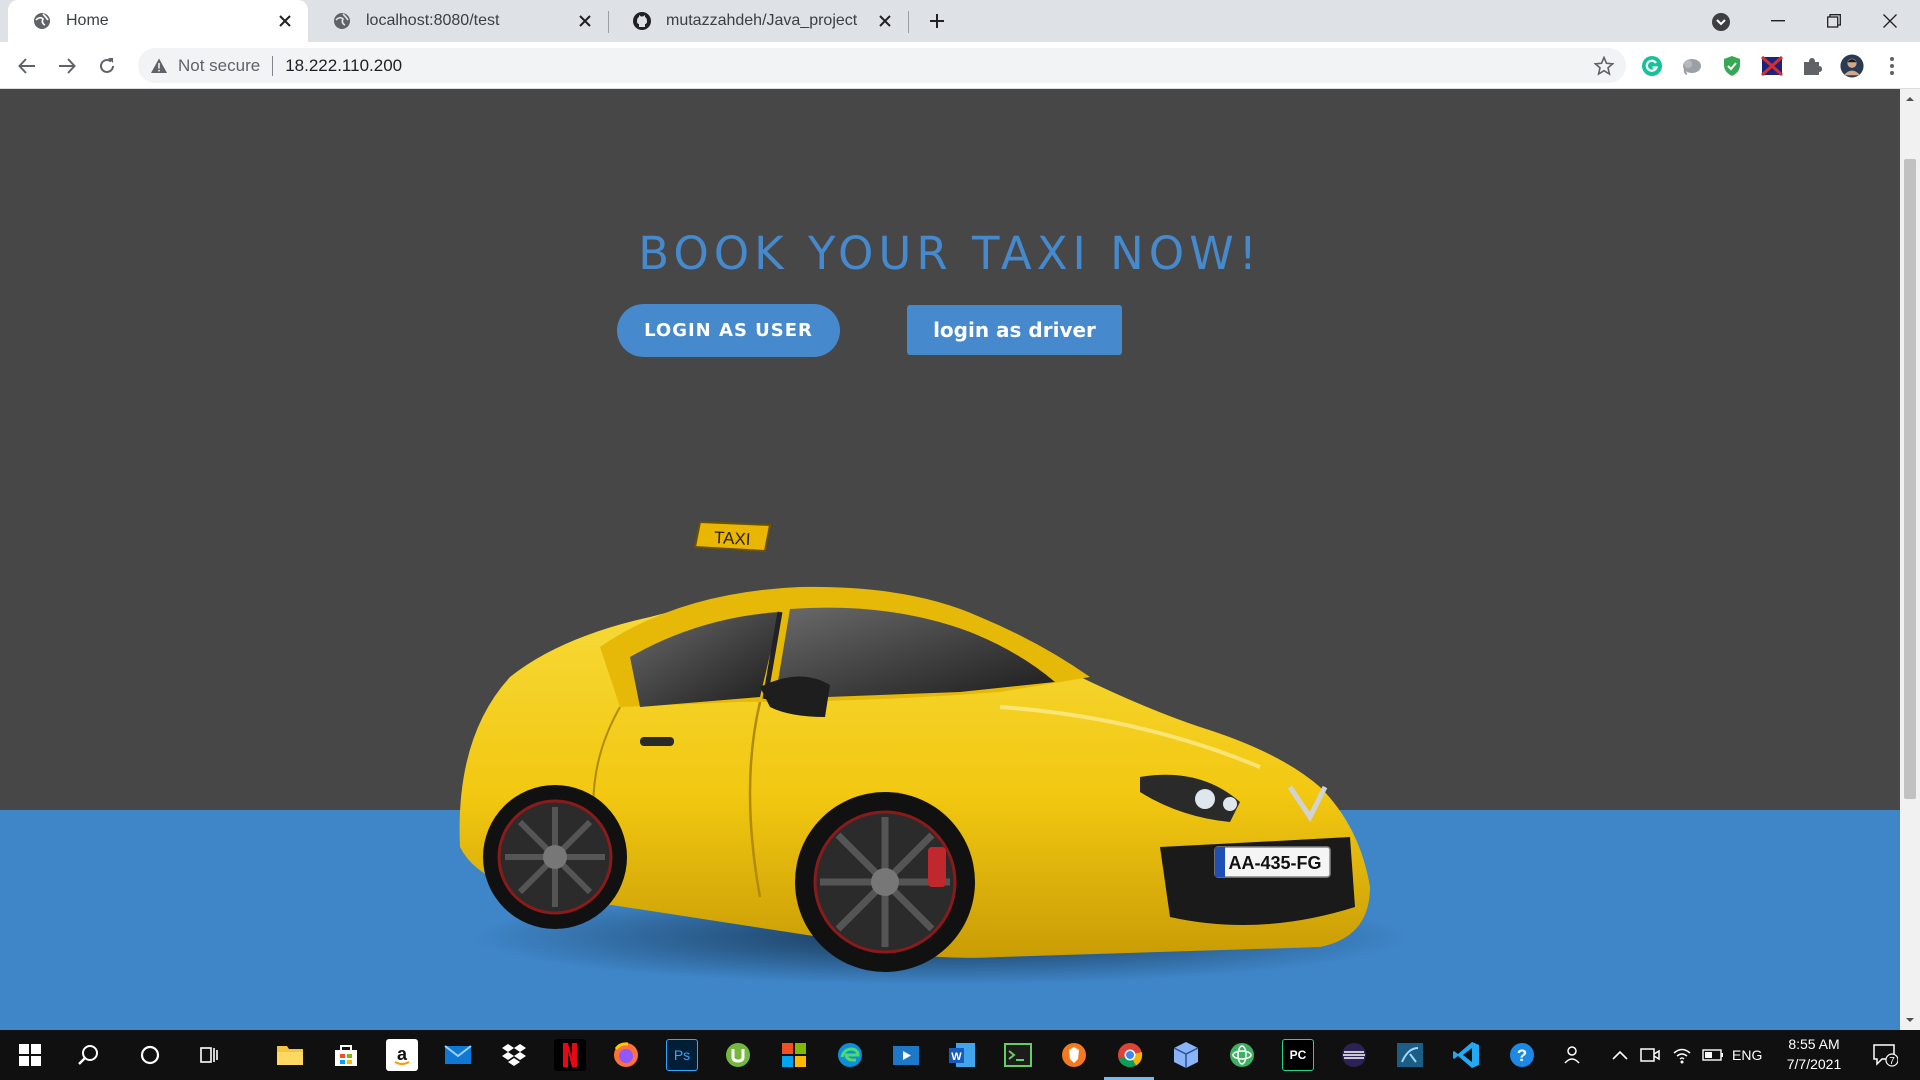 This screenshot has height=1080, width=1920. What do you see at coordinates (88, 1055) in the screenshot?
I see `search-icon` at bounding box center [88, 1055].